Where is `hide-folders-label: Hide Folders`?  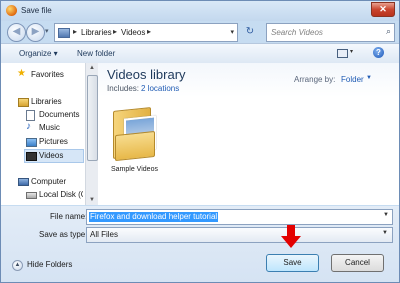
hide-folders-label: Hide Folders is located at coordinates (50, 264).